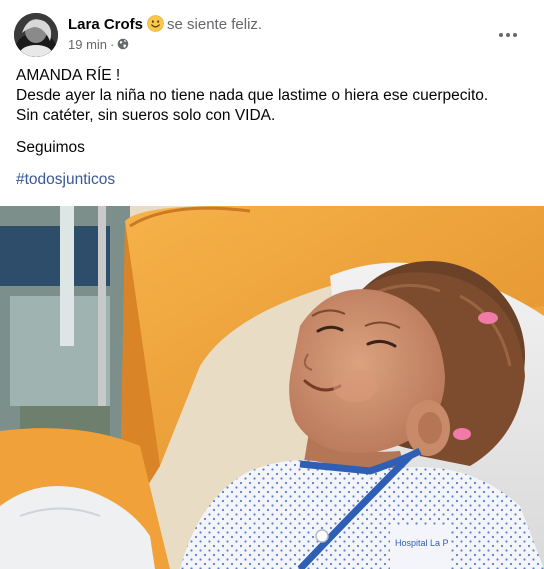  What do you see at coordinates (146, 115) in the screenshot?
I see `post-line-3: Sin catéter, sin sueros solo con VIDA.` at bounding box center [146, 115].